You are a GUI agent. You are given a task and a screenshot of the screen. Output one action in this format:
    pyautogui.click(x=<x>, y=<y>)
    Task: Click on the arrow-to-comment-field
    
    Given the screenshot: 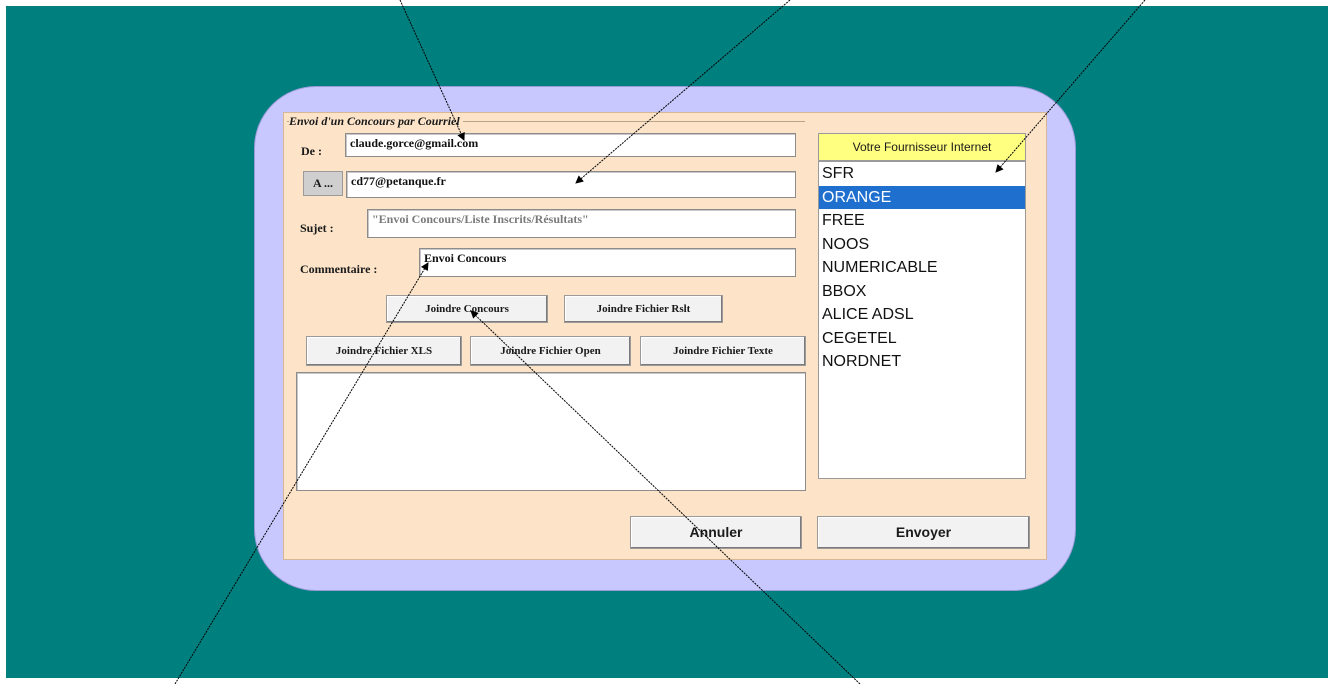 What is the action you would take?
    pyautogui.click(x=301, y=473)
    